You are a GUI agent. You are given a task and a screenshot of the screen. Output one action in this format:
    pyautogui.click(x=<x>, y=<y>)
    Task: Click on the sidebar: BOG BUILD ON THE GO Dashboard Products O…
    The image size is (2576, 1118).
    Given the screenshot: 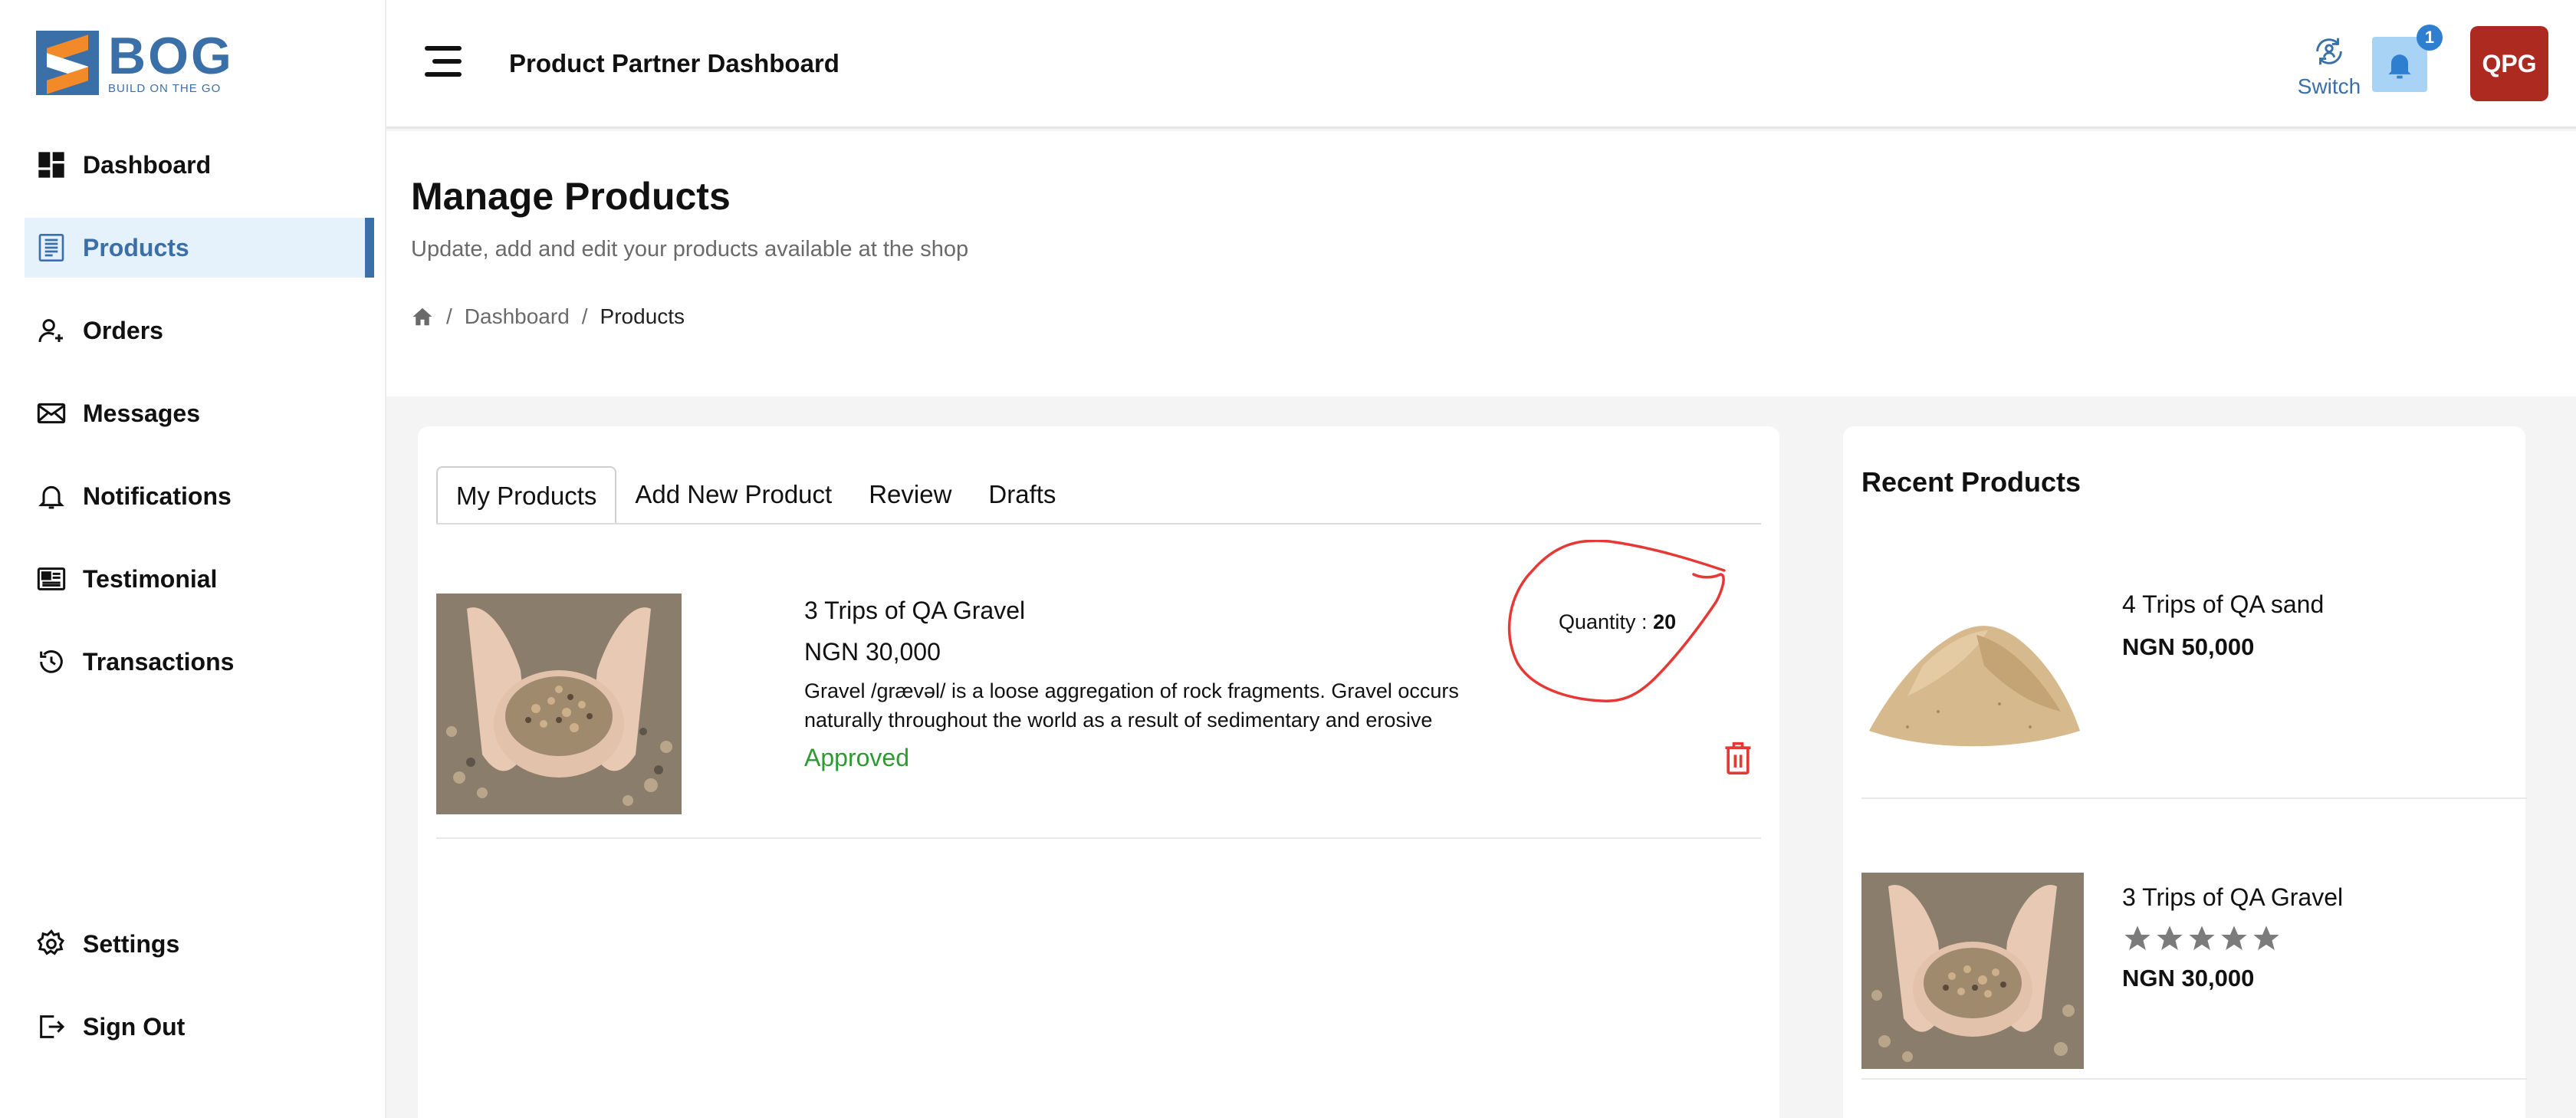 What is the action you would take?
    pyautogui.click(x=193, y=559)
    